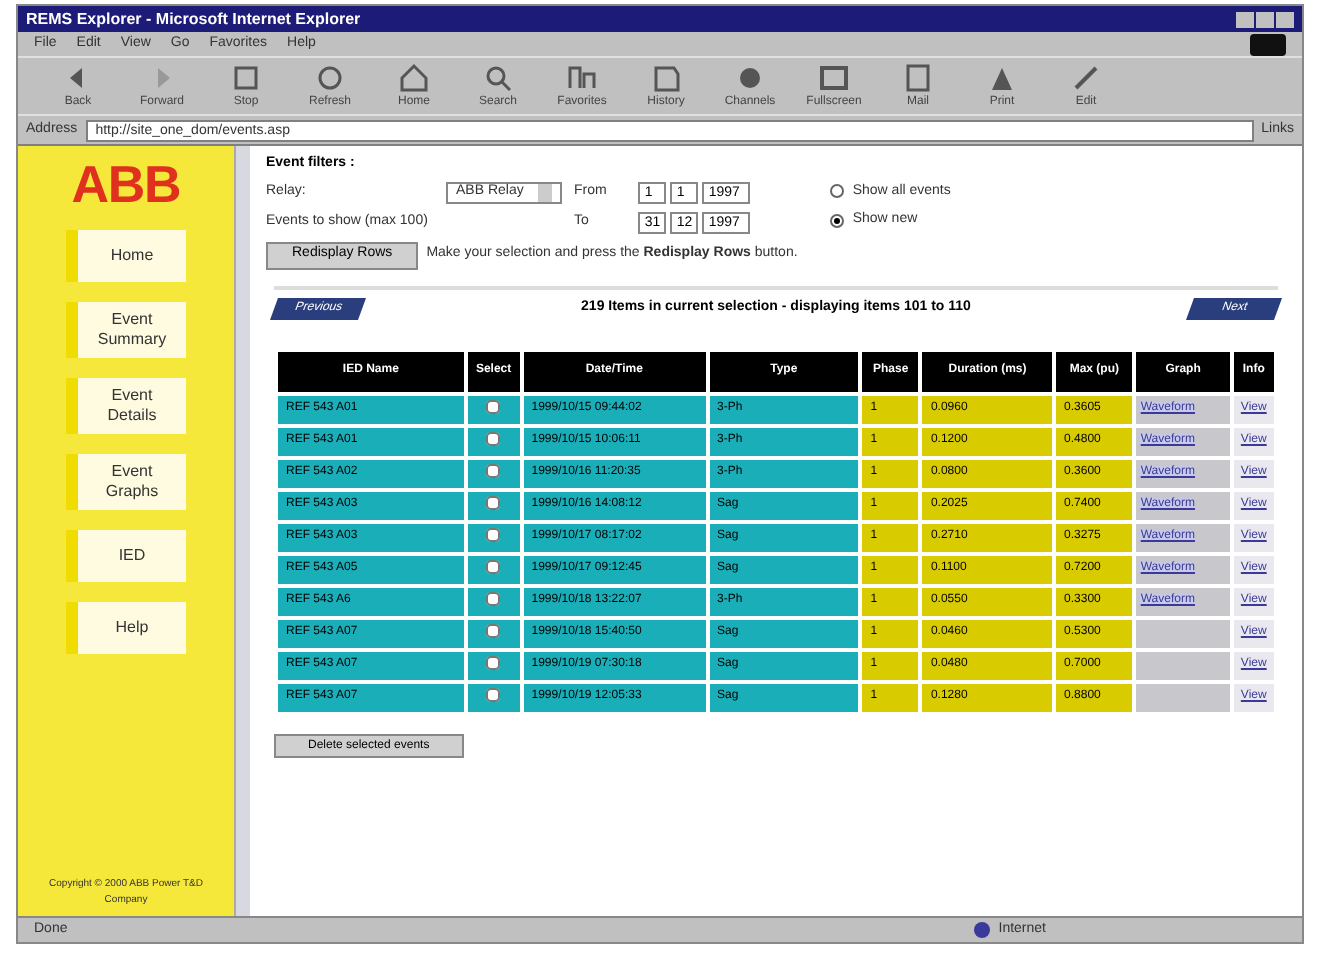 Image resolution: width=1320 pixels, height=968 pixels. What do you see at coordinates (982, 930) in the screenshot?
I see `globe-icon` at bounding box center [982, 930].